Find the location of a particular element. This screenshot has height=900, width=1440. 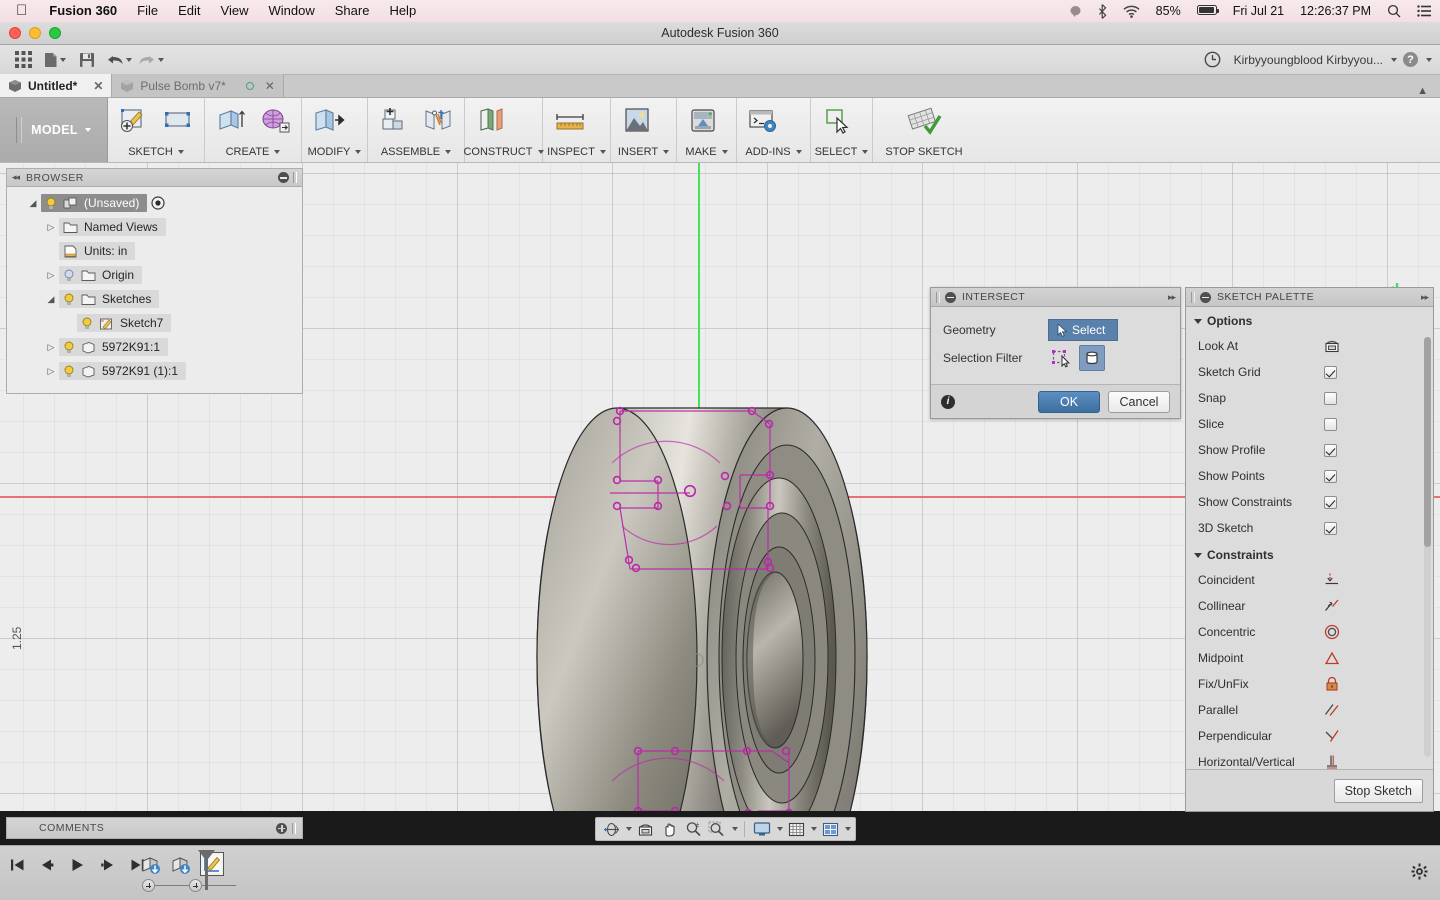

siri-icon is located at coordinates (1075, 11).